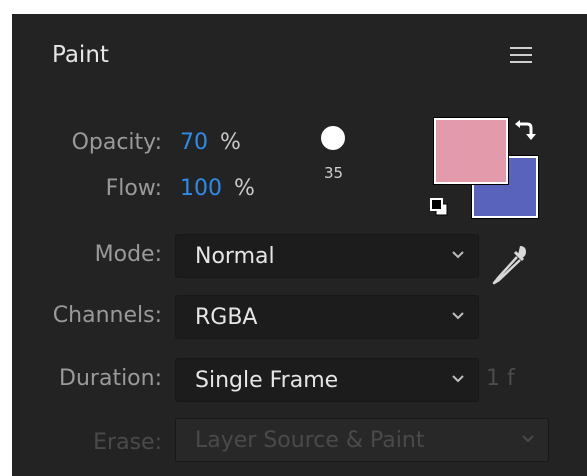  I want to click on default-colors-icon, so click(439, 207).